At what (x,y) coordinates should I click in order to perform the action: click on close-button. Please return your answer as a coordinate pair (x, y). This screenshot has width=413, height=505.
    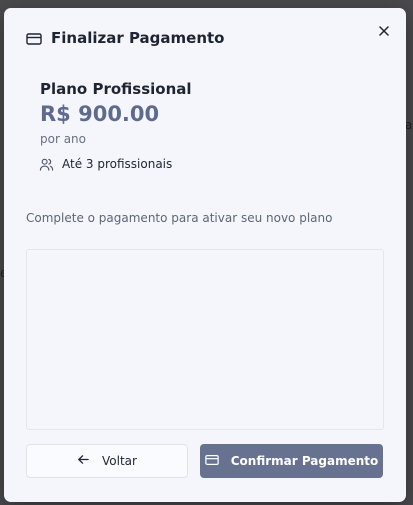
    Looking at the image, I should click on (384, 30).